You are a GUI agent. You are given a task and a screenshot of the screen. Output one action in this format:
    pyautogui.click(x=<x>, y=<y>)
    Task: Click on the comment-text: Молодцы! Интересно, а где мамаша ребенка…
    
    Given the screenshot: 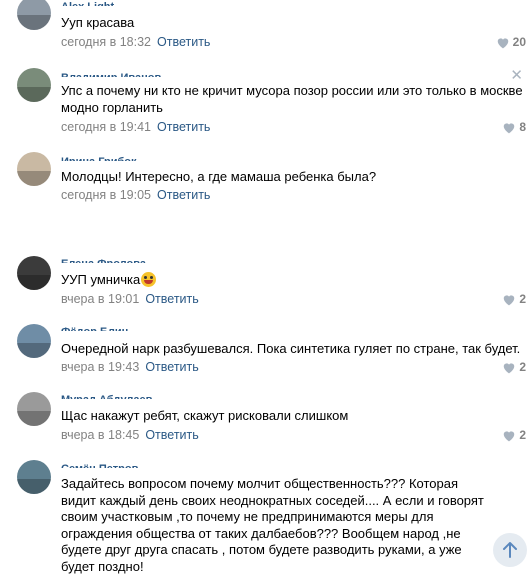 What is the action you would take?
    pyautogui.click(x=219, y=176)
    